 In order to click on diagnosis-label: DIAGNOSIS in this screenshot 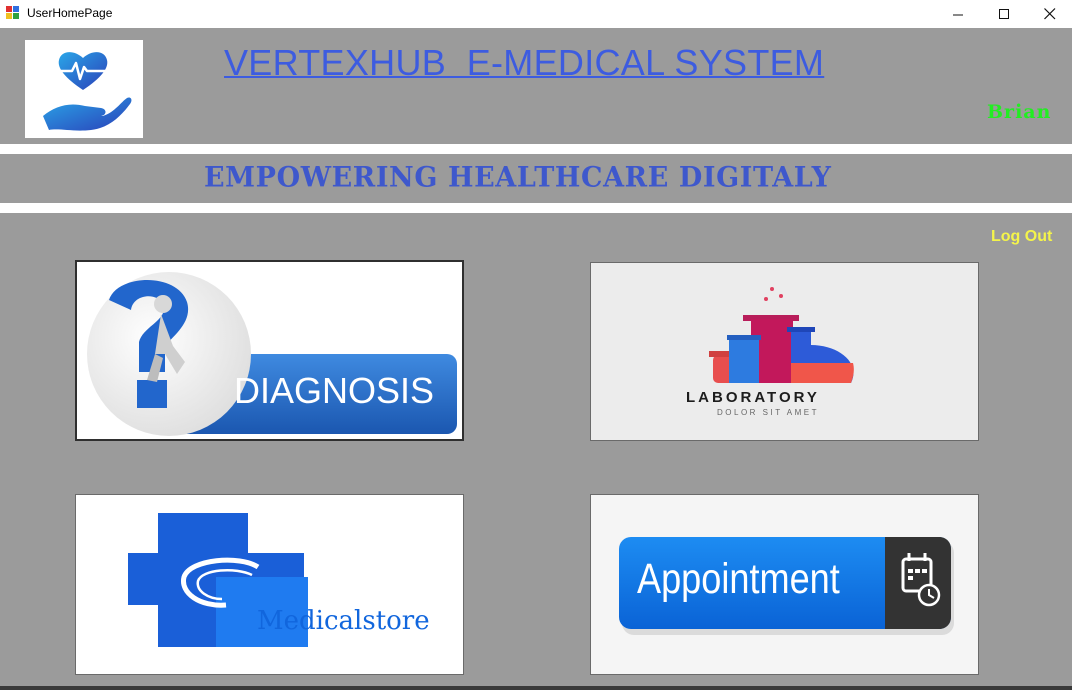, I will do `click(334, 390)`.